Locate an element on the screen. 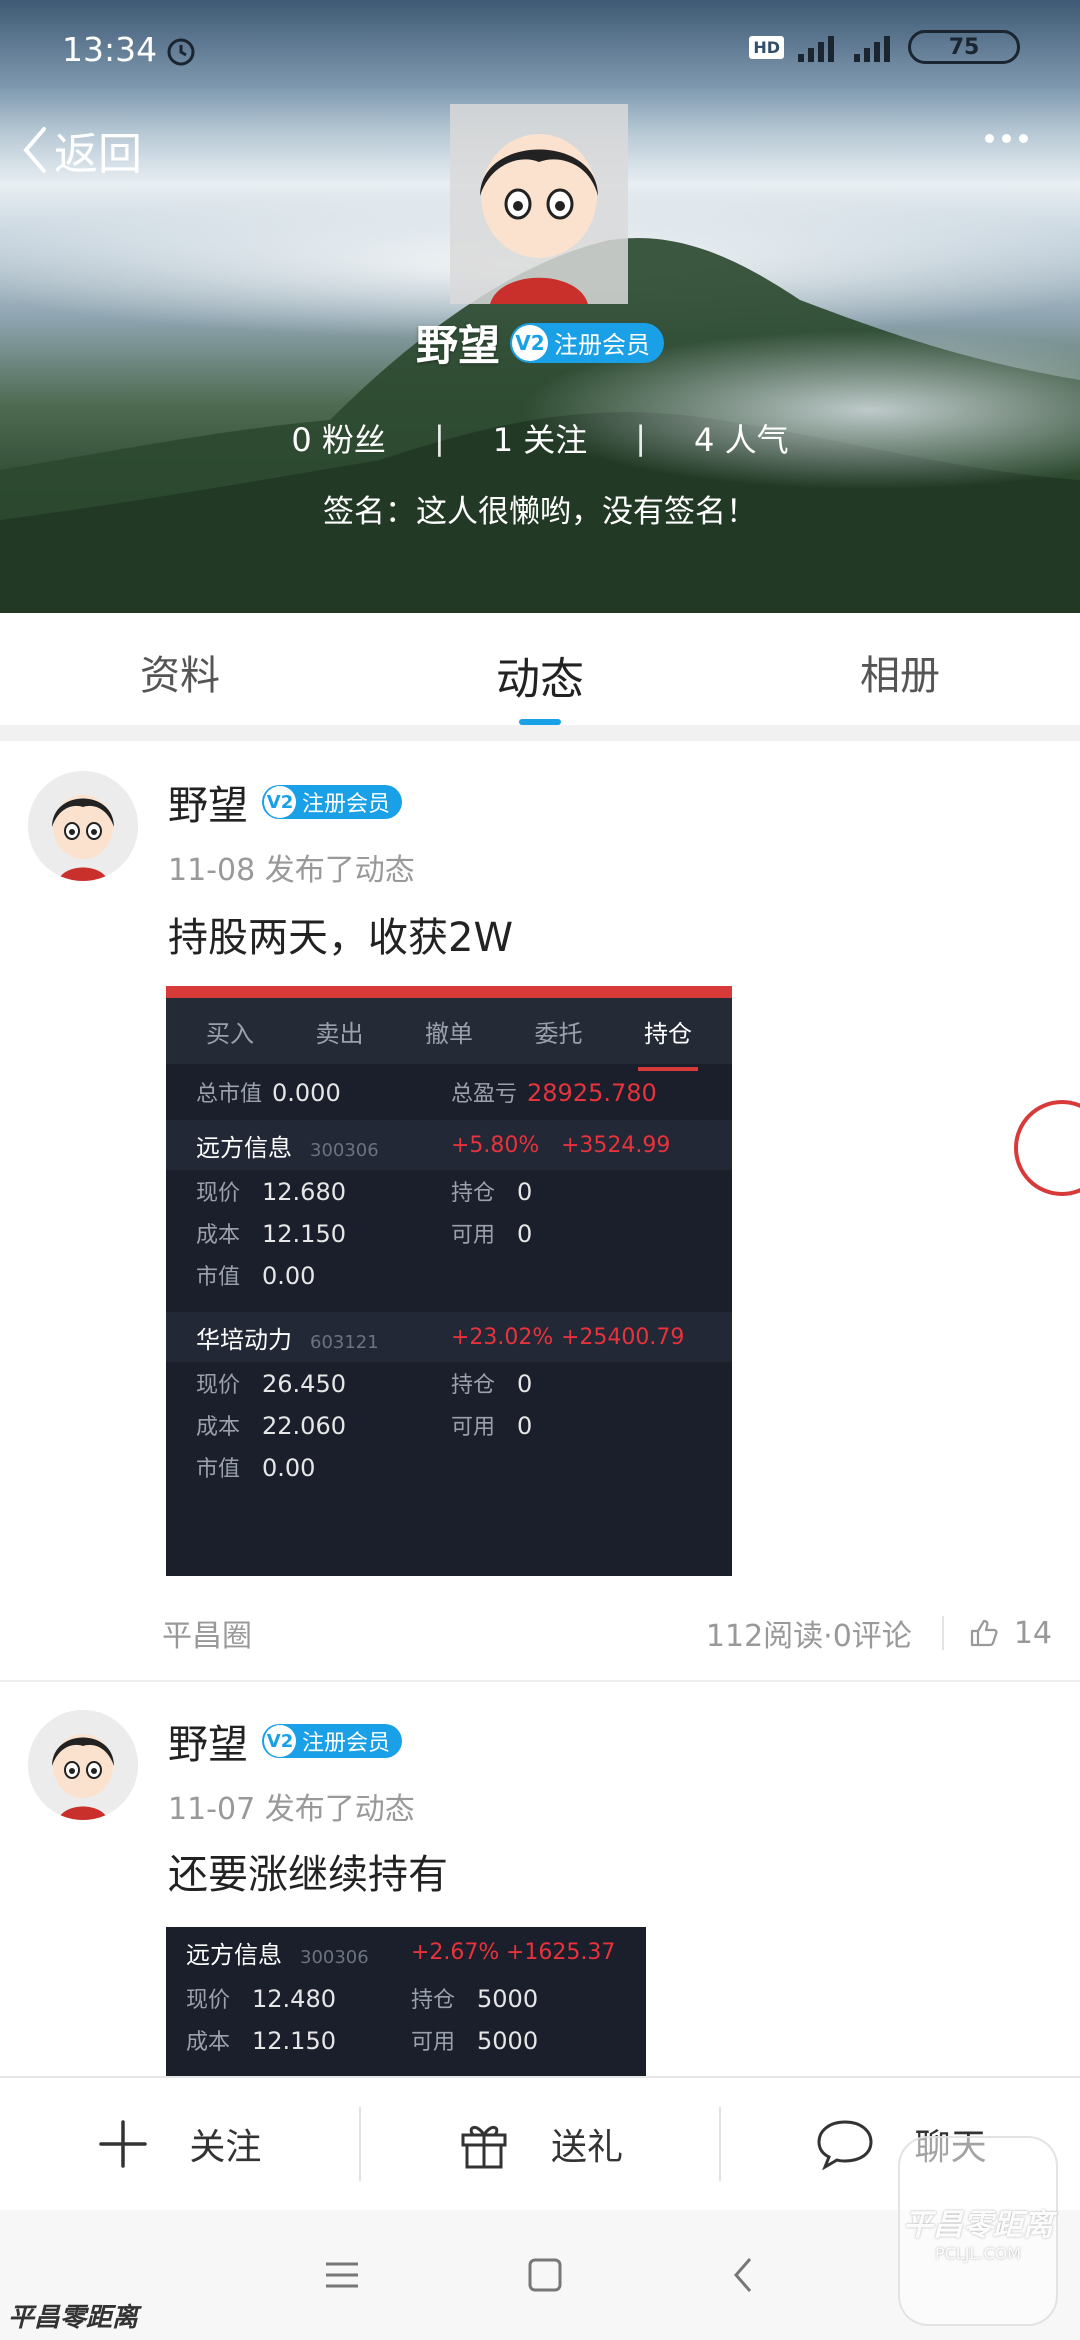  battery-icon: 75 is located at coordinates (964, 47).